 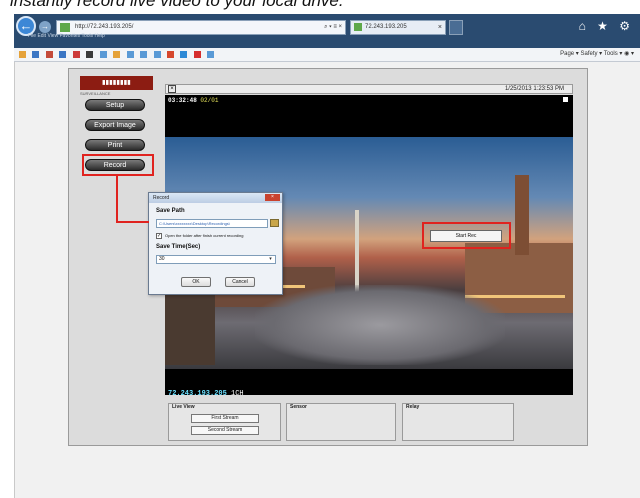 What do you see at coordinates (159, 236) in the screenshot?
I see `open-folder-checkbox: ✓` at bounding box center [159, 236].